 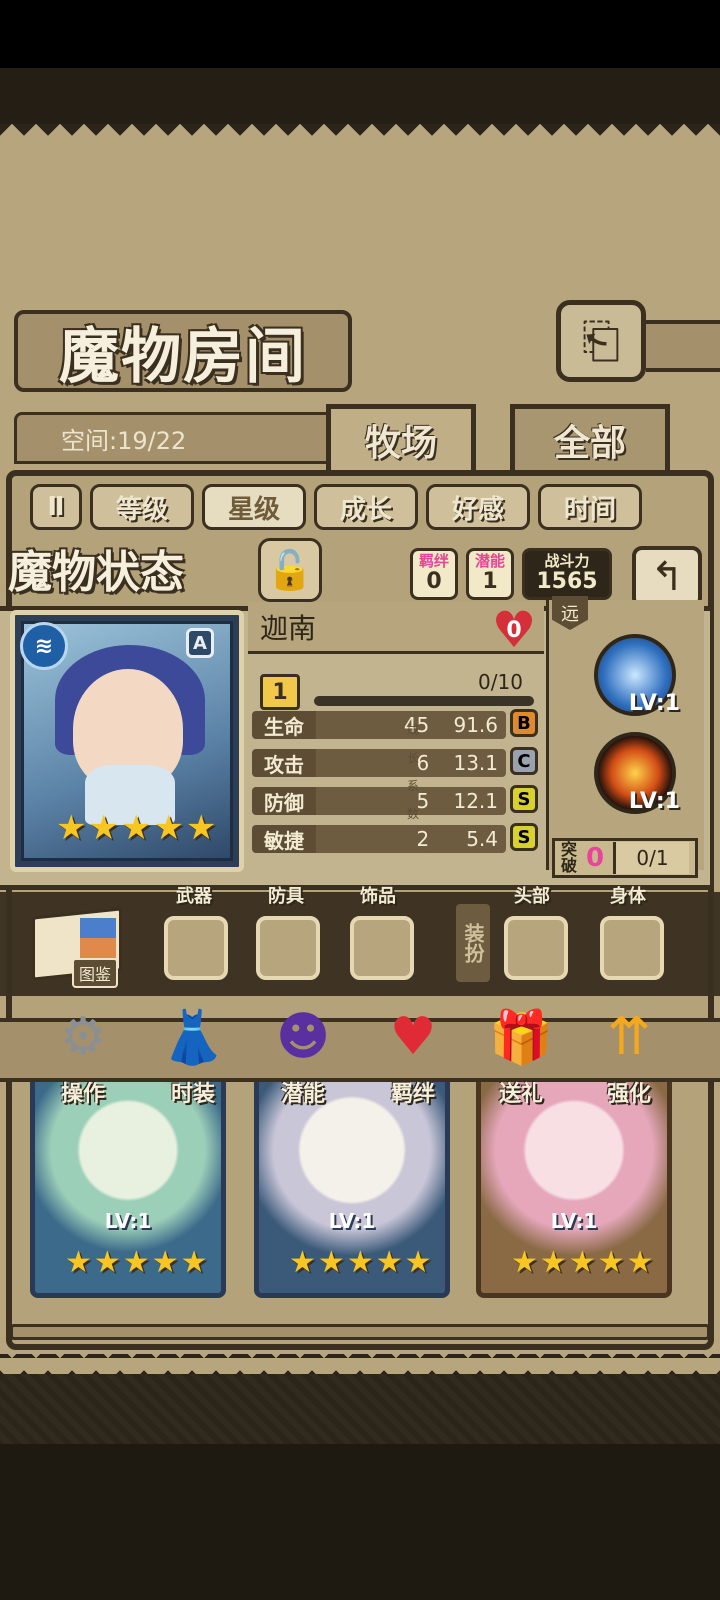 I want to click on affection-badge: ♥ 0, so click(x=514, y=630).